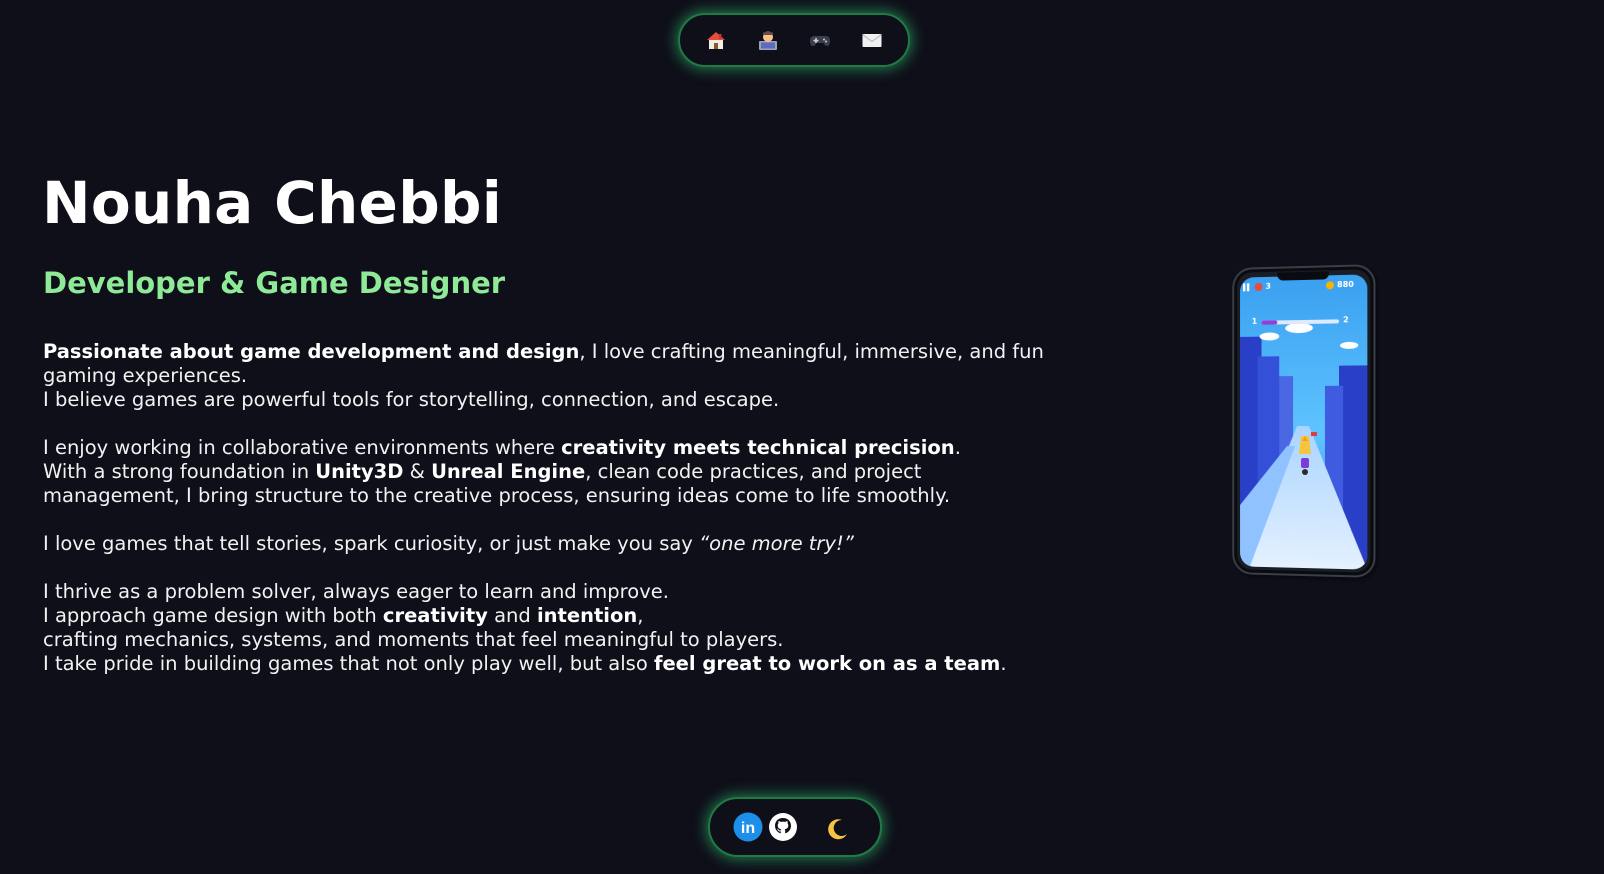  What do you see at coordinates (1345, 284) in the screenshot?
I see `hud-coins: 880` at bounding box center [1345, 284].